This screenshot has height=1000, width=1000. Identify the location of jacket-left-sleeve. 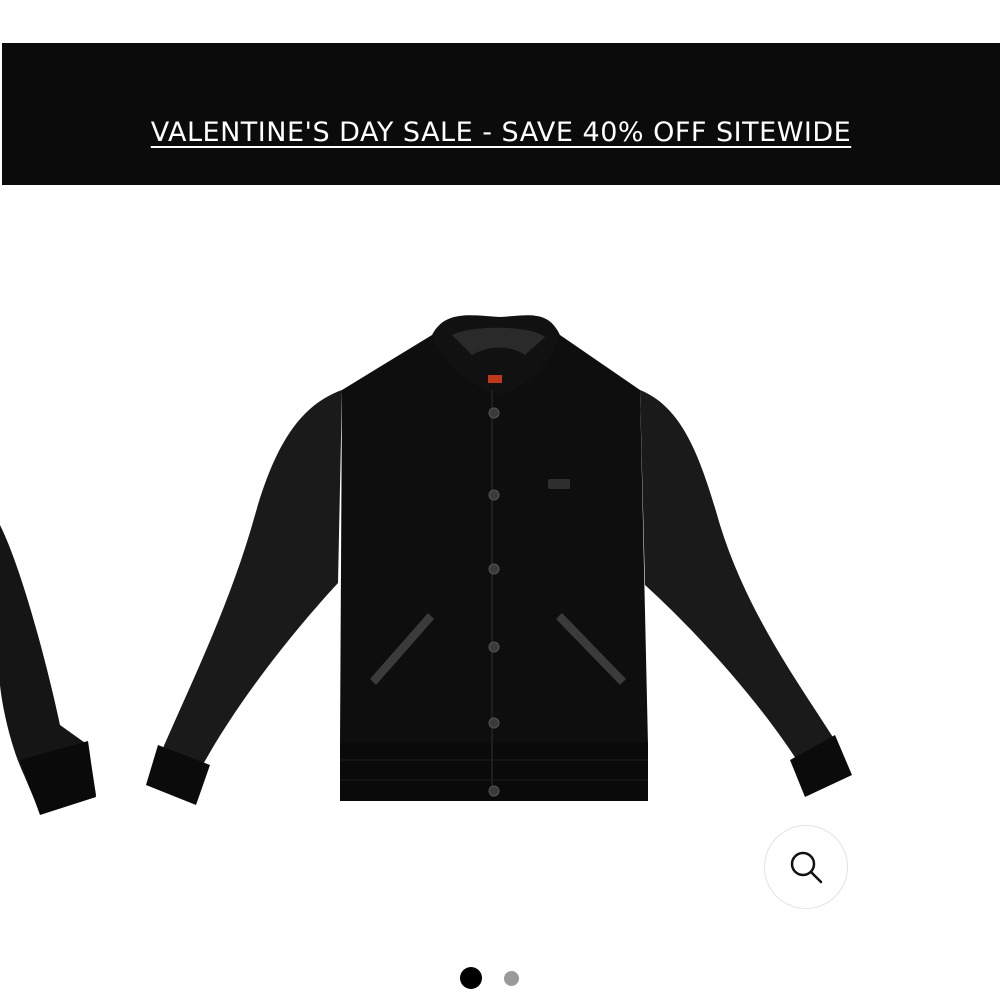
(251, 580).